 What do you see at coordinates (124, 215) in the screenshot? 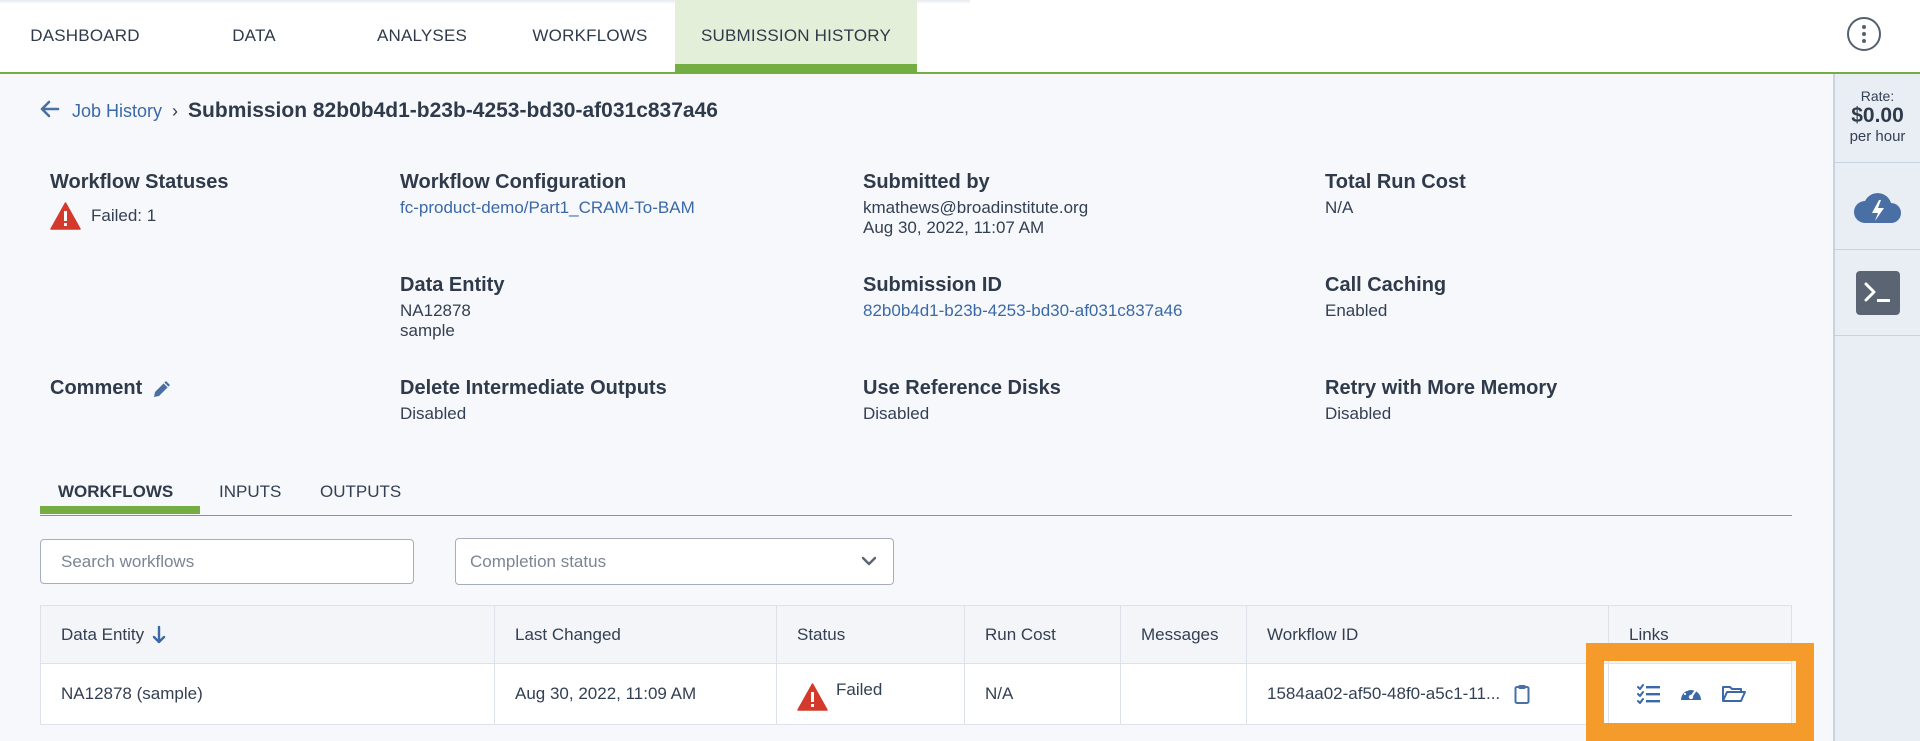
I see `failed-count: Failed: 1` at bounding box center [124, 215].